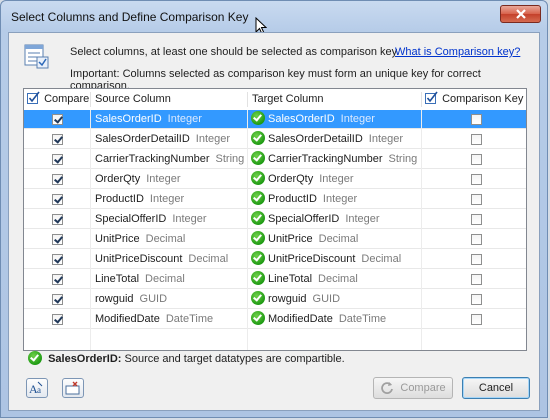  I want to click on table-row: SalesOrderID Integer SalesOrderID Integer, so click(275, 119).